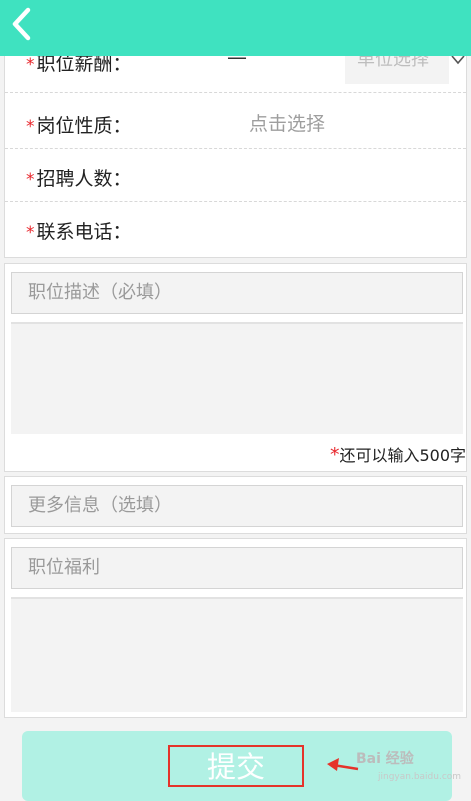 Image resolution: width=471 pixels, height=801 pixels. I want to click on more-info-panel: 更多信息（选填）, so click(235, 505).